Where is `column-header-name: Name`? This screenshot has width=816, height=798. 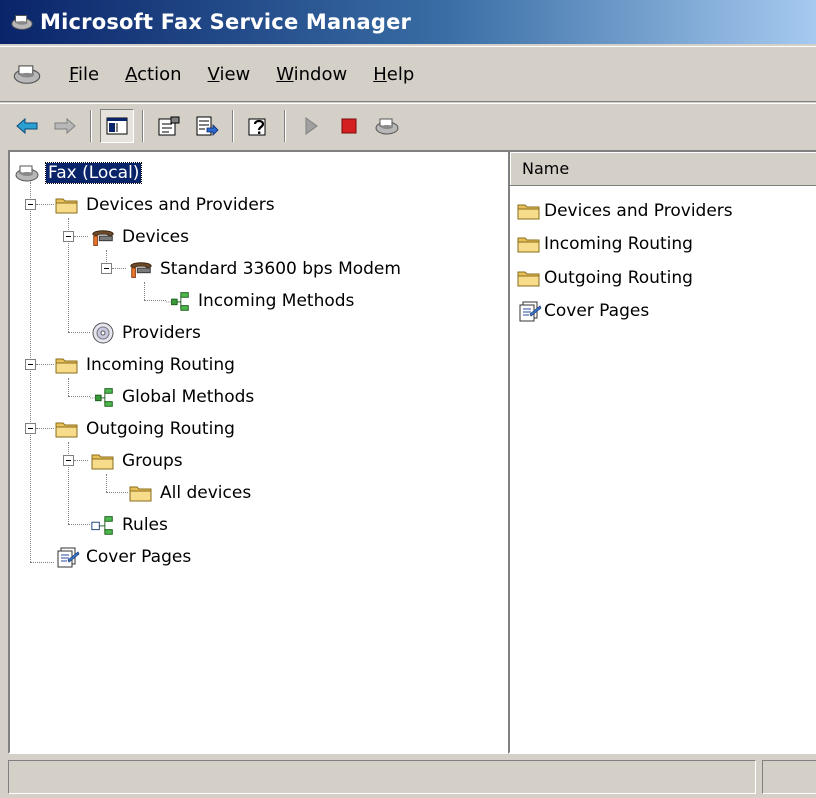 column-header-name: Name is located at coordinates (663, 169).